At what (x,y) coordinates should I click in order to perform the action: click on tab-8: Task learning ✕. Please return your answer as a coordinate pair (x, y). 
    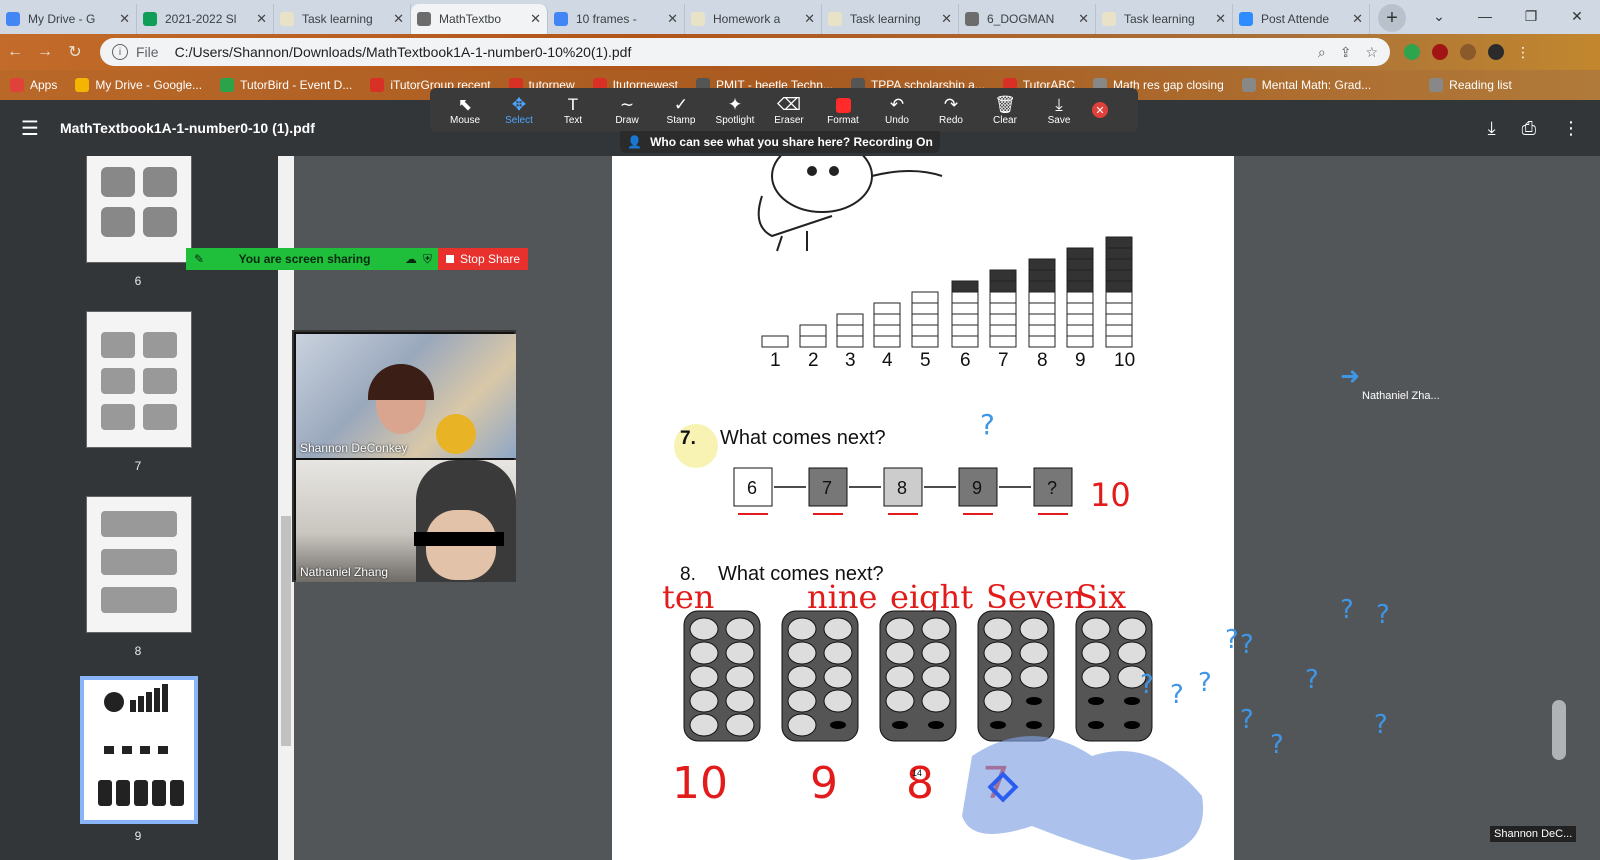
    Looking at the image, I should click on (1164, 19).